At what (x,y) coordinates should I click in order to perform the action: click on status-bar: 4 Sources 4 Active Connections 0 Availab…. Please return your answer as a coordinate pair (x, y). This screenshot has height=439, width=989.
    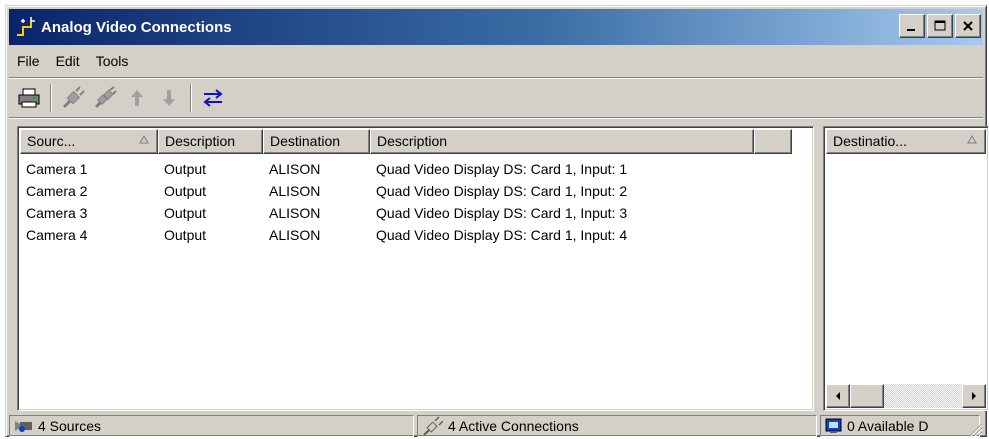
    Looking at the image, I should click on (496, 426).